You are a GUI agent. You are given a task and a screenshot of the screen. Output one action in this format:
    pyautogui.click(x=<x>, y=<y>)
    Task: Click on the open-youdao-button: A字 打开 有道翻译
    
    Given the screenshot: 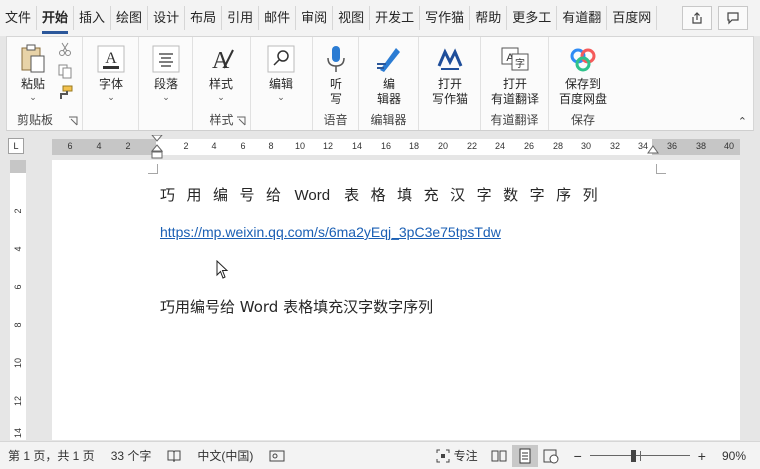 What is the action you would take?
    pyautogui.click(x=515, y=75)
    